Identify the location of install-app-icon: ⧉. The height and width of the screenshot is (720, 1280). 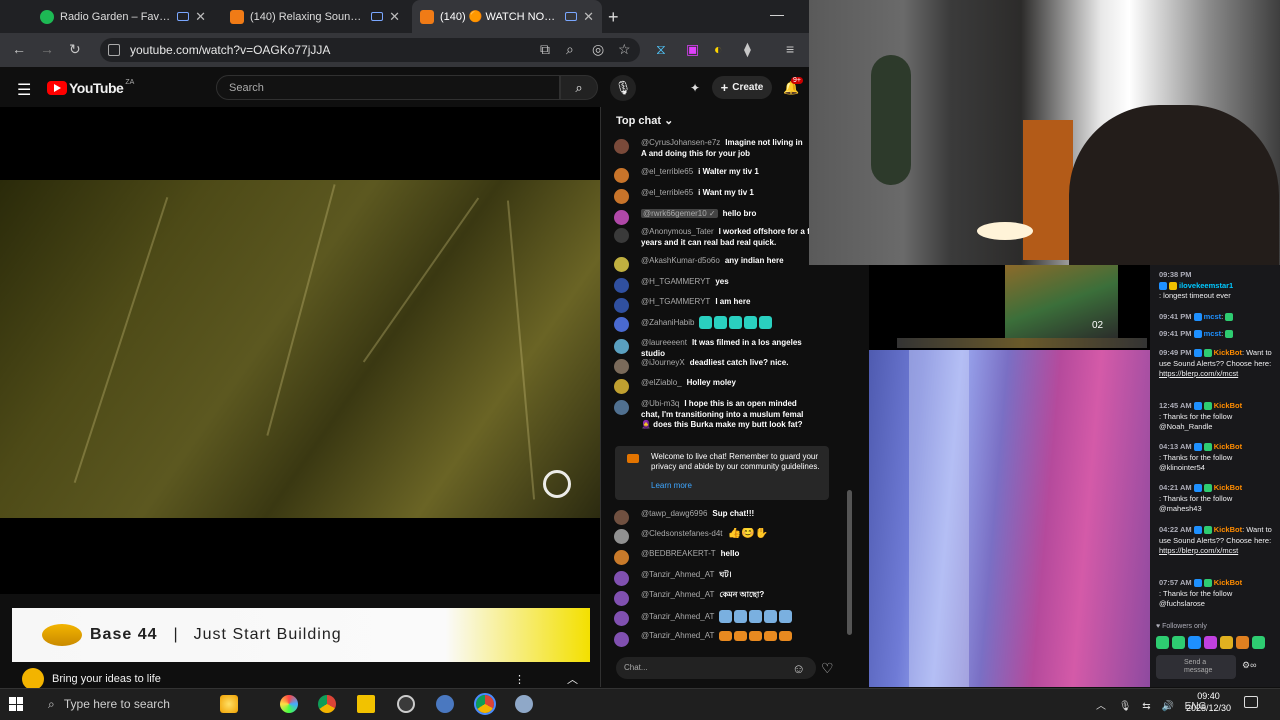
(545, 49).